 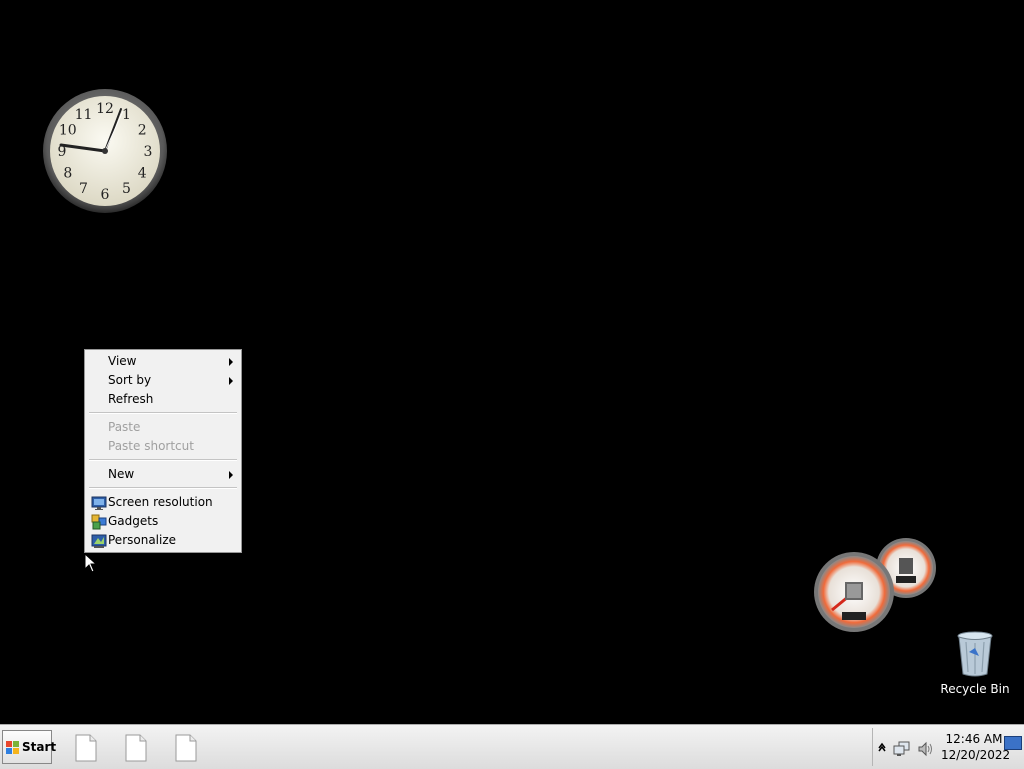 What do you see at coordinates (163, 361) in the screenshot?
I see `menu-item-view: View` at bounding box center [163, 361].